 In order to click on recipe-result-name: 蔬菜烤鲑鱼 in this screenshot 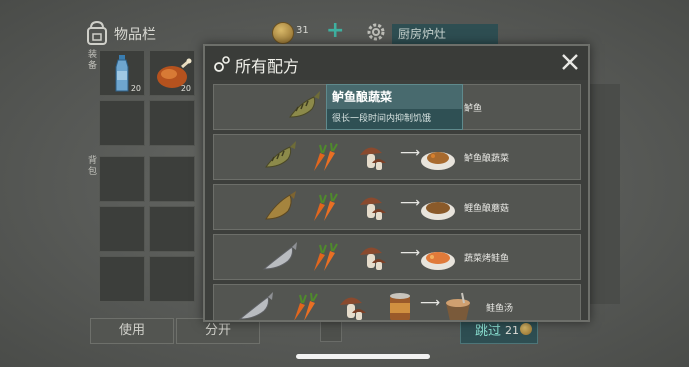, I will do `click(487, 259)`.